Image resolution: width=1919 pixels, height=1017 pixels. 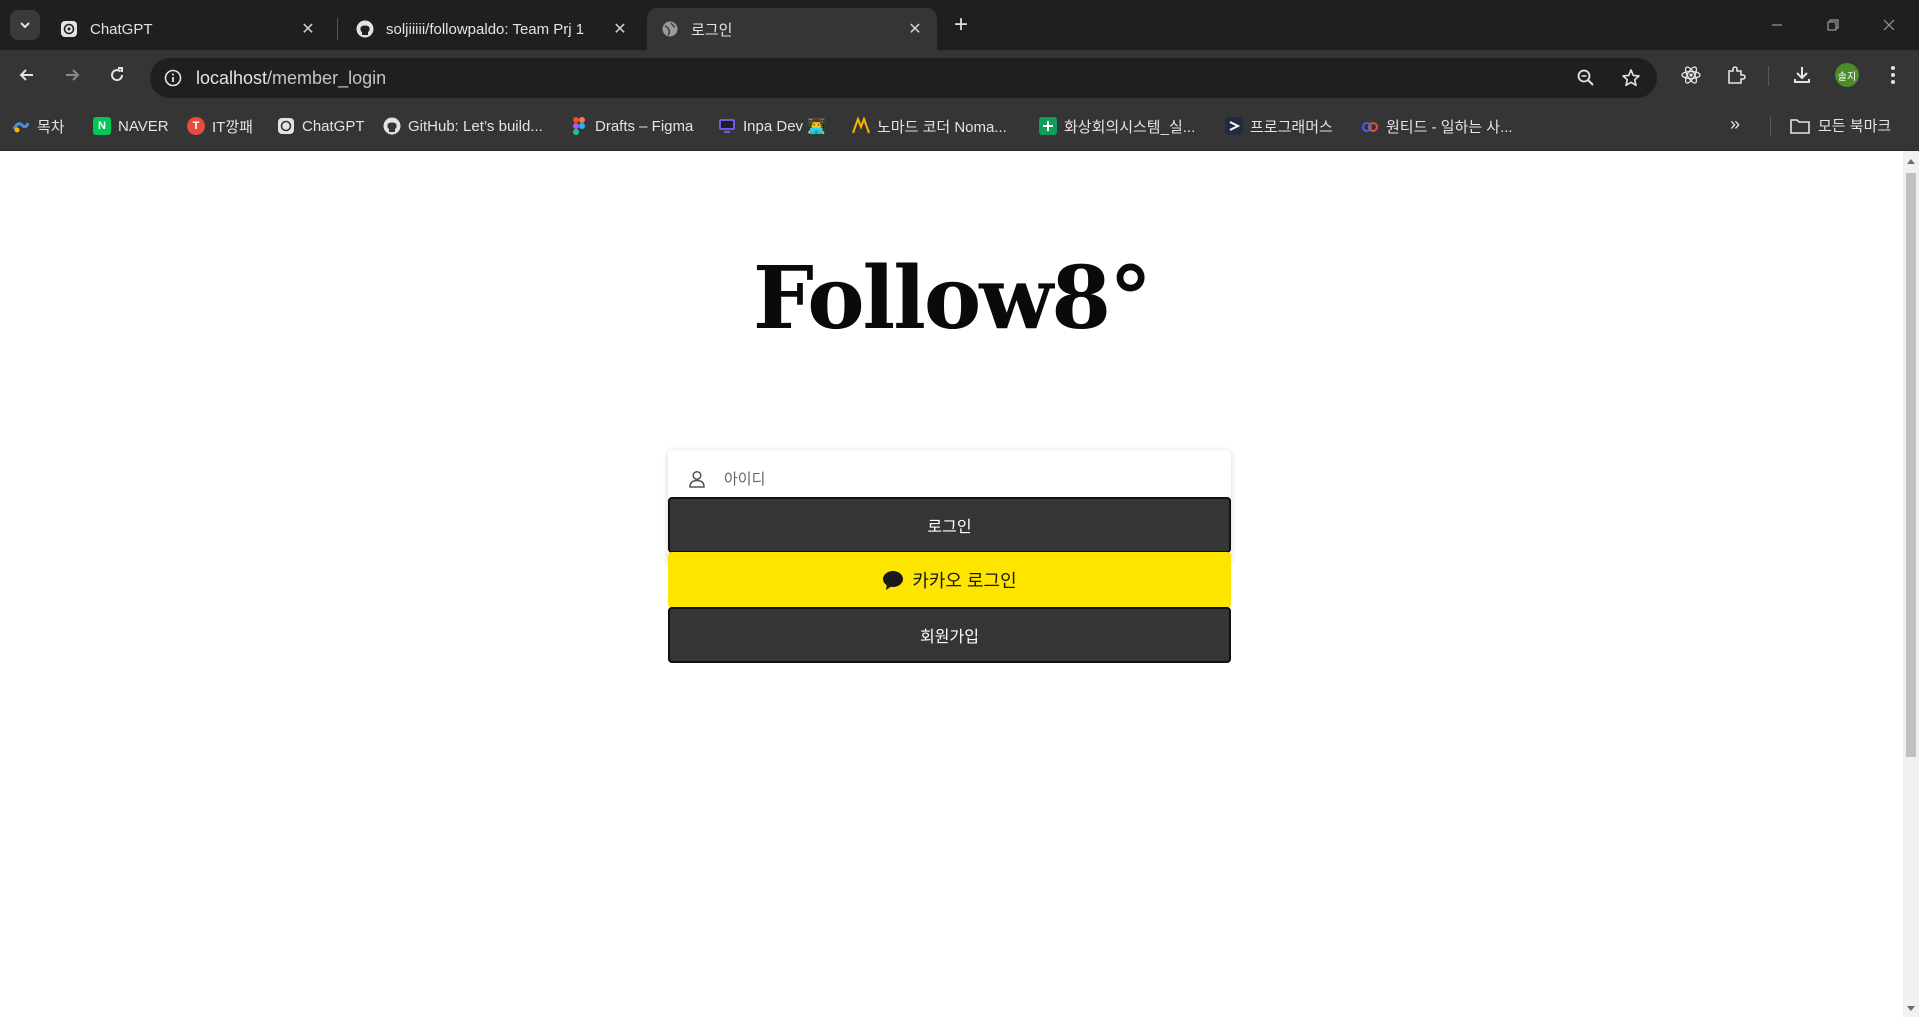 What do you see at coordinates (1631, 78) in the screenshot?
I see `bookmark-star-icon` at bounding box center [1631, 78].